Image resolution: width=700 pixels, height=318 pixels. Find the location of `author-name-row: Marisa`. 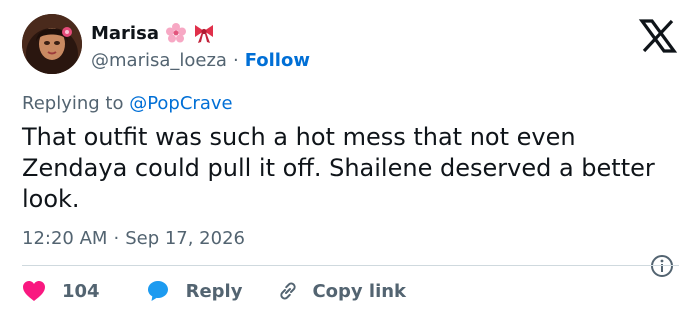

author-name-row: Marisa is located at coordinates (153, 33).